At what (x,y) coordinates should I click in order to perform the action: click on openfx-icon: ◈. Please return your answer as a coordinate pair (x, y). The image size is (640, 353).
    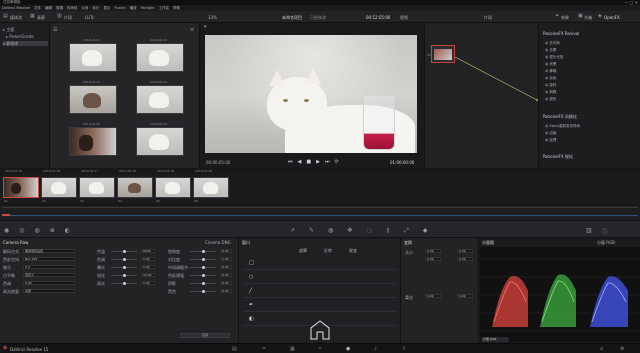
    Looking at the image, I should click on (600, 16).